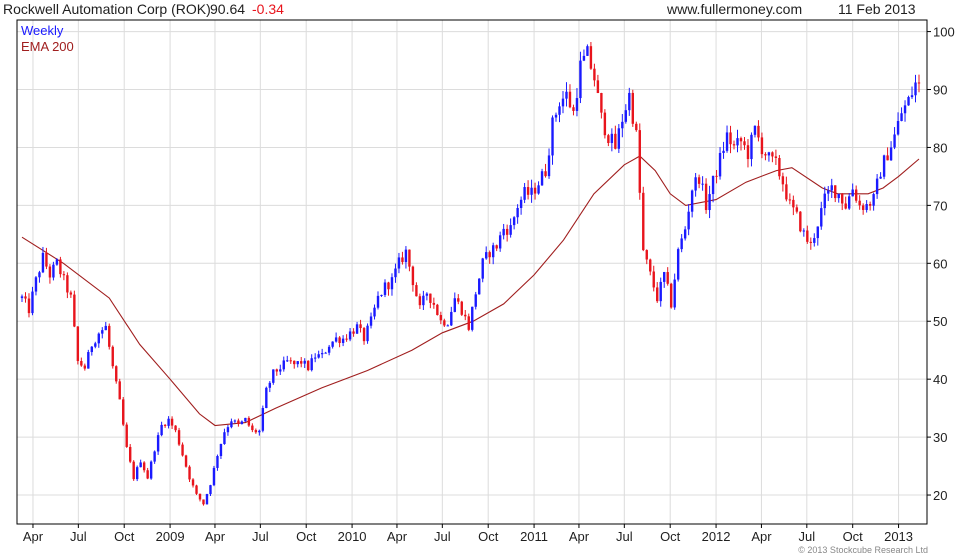  Describe the element at coordinates (898, 536) in the screenshot. I see `x-tick-label: 2013` at that location.